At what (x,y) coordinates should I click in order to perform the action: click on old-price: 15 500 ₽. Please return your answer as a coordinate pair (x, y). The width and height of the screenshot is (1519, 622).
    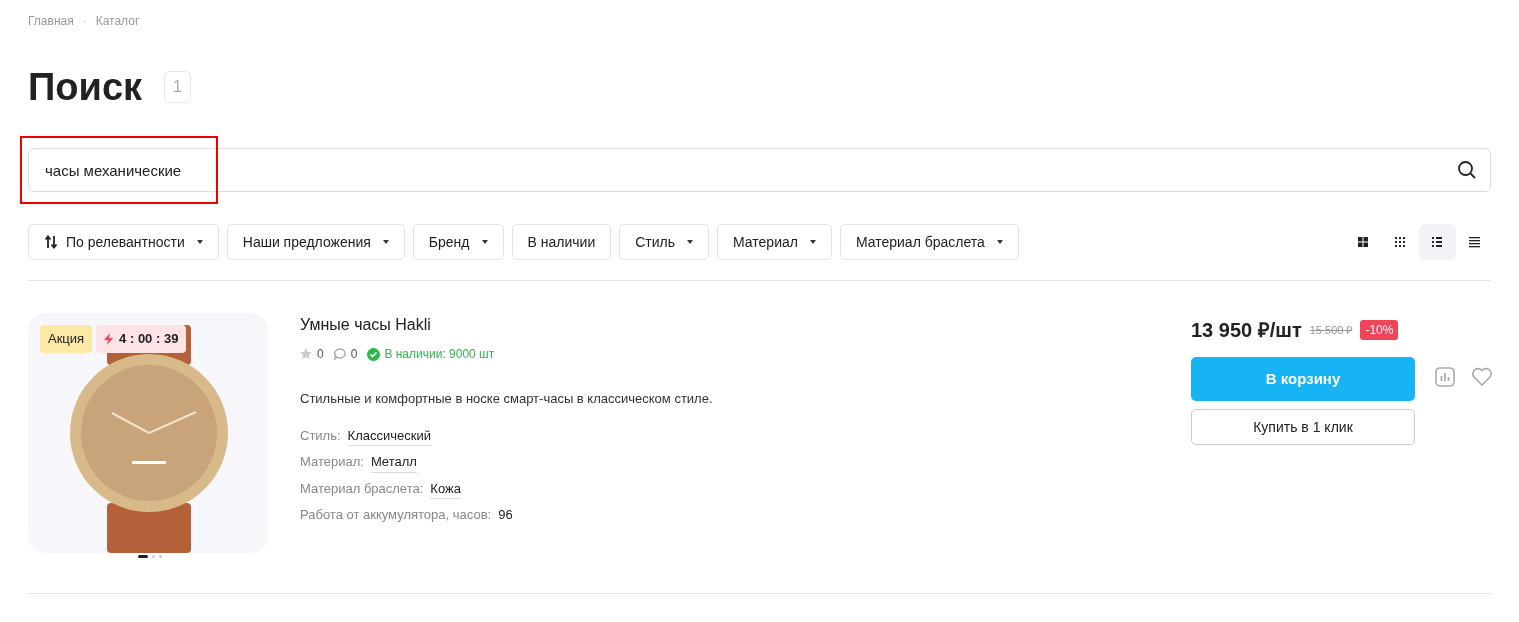
    Looking at the image, I should click on (1331, 330).